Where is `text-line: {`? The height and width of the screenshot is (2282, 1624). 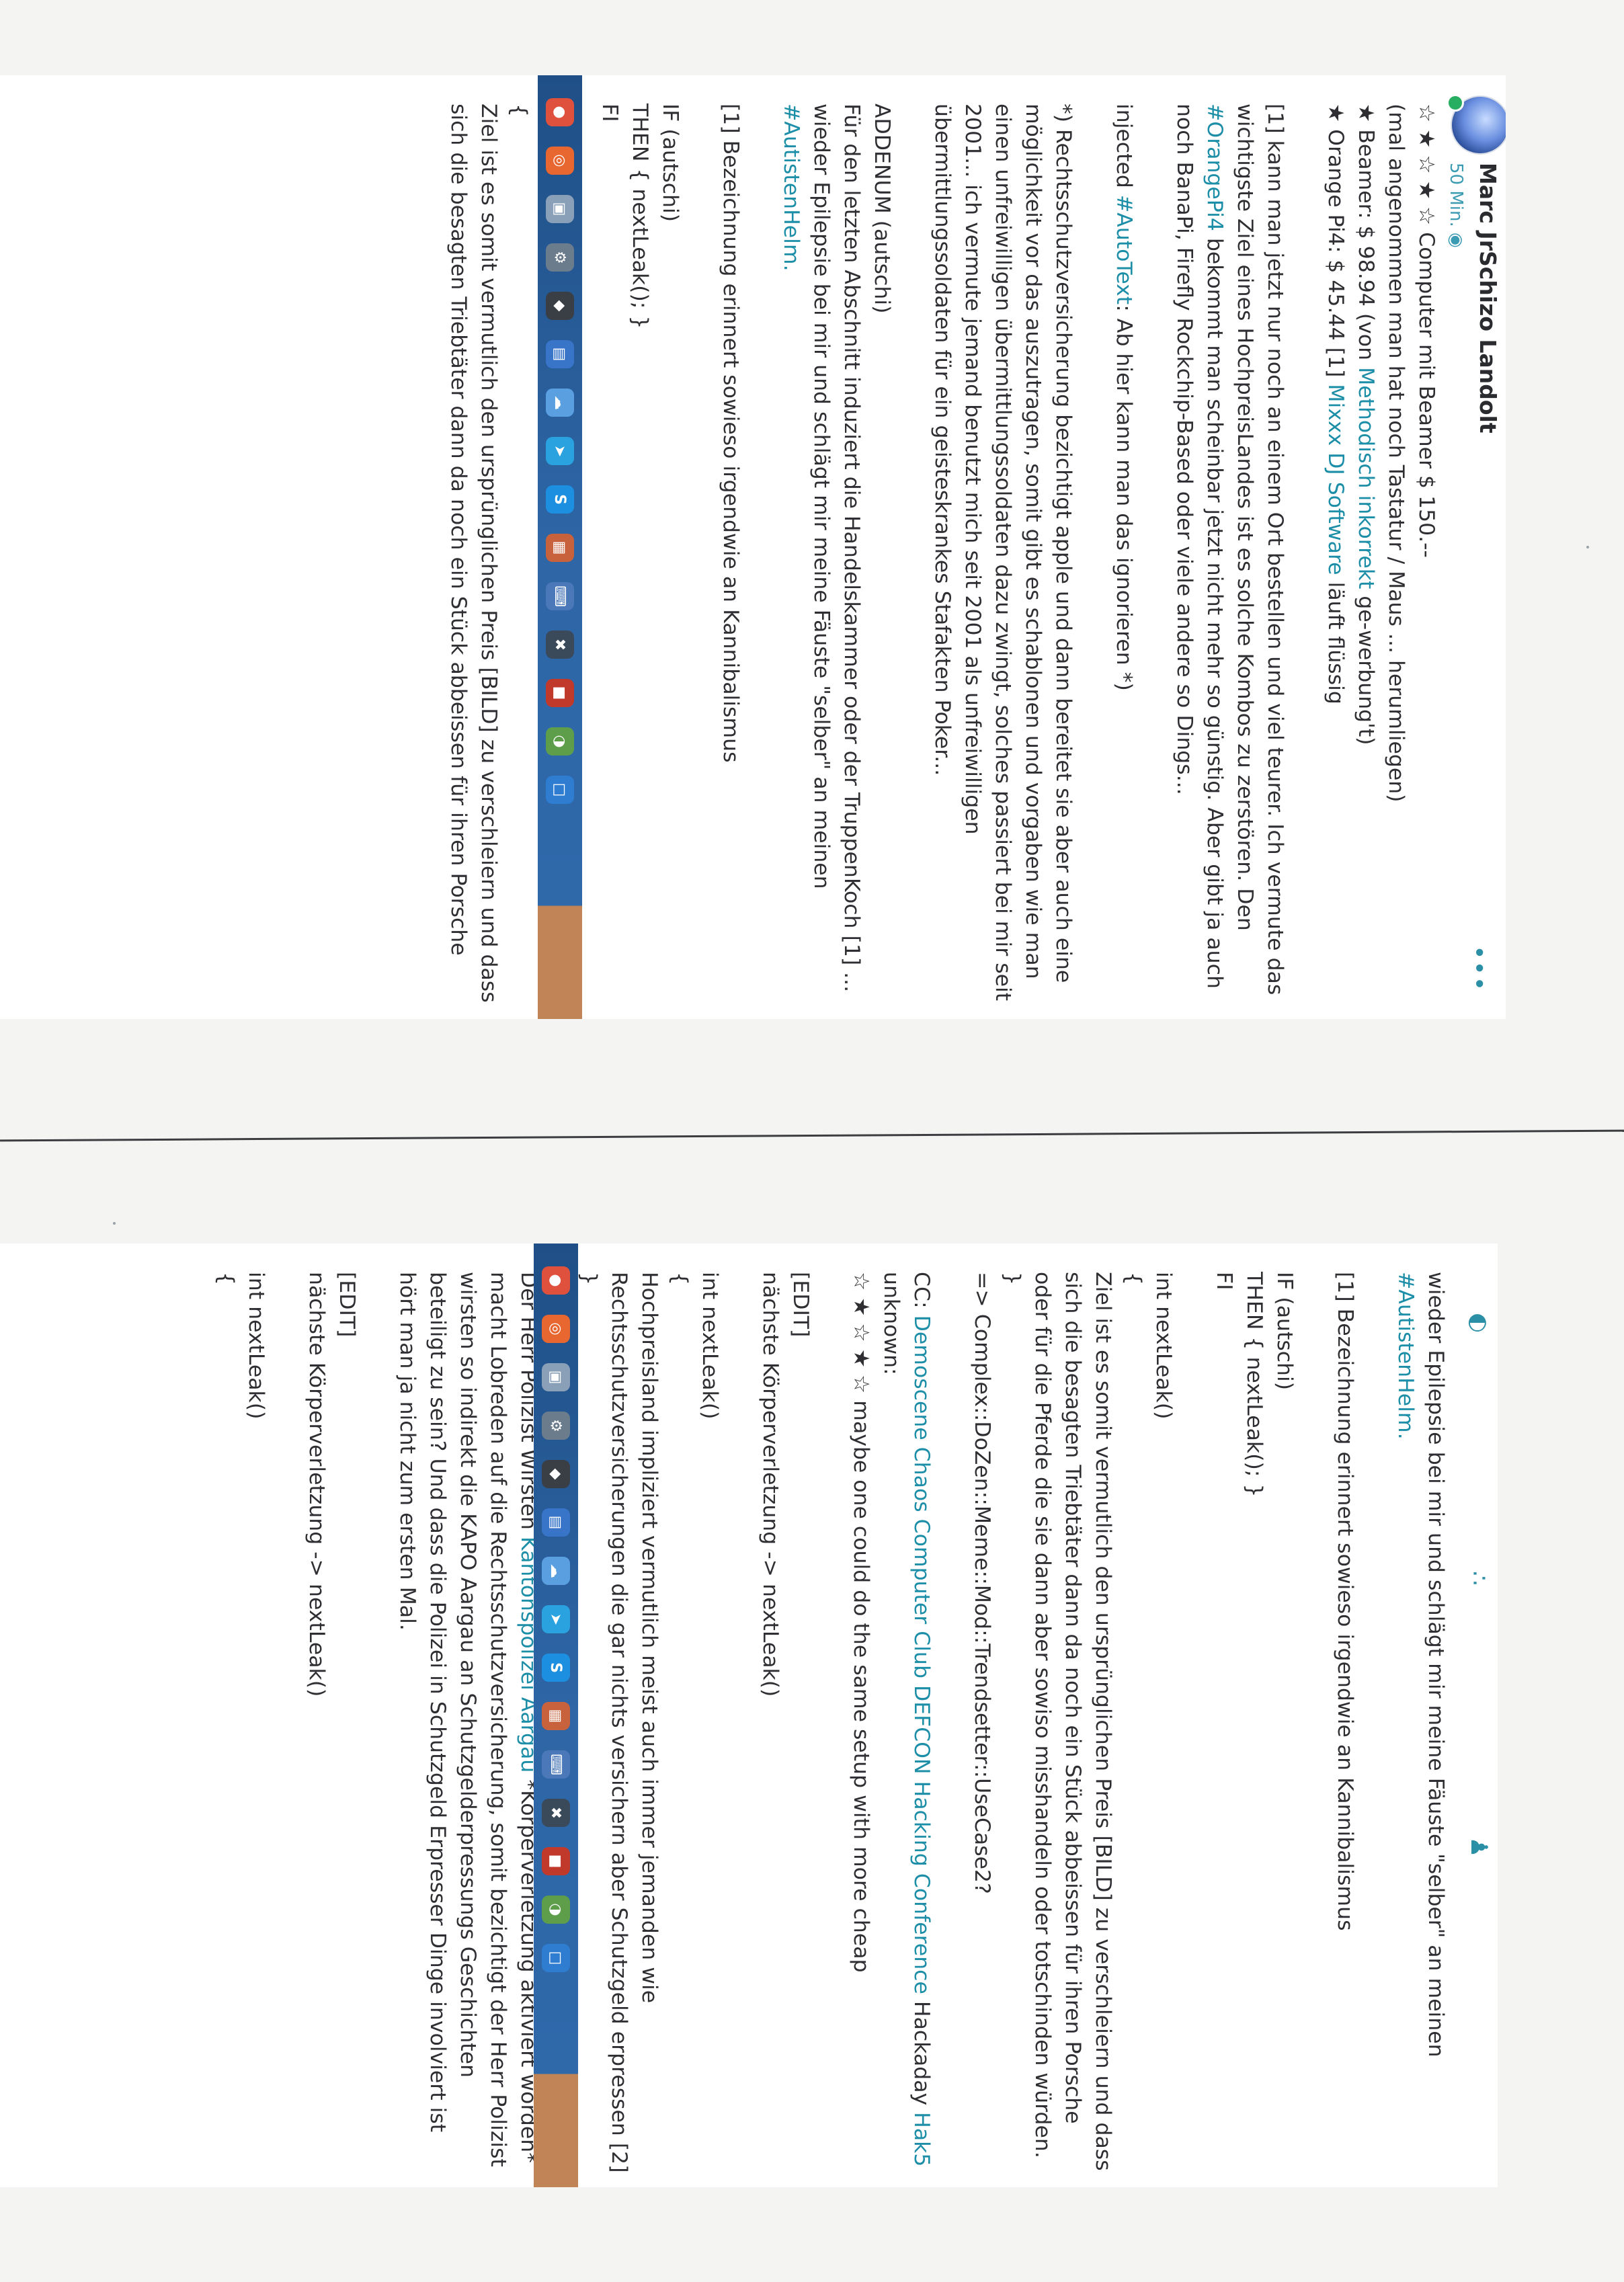 text-line: { is located at coordinates (1133, 1714).